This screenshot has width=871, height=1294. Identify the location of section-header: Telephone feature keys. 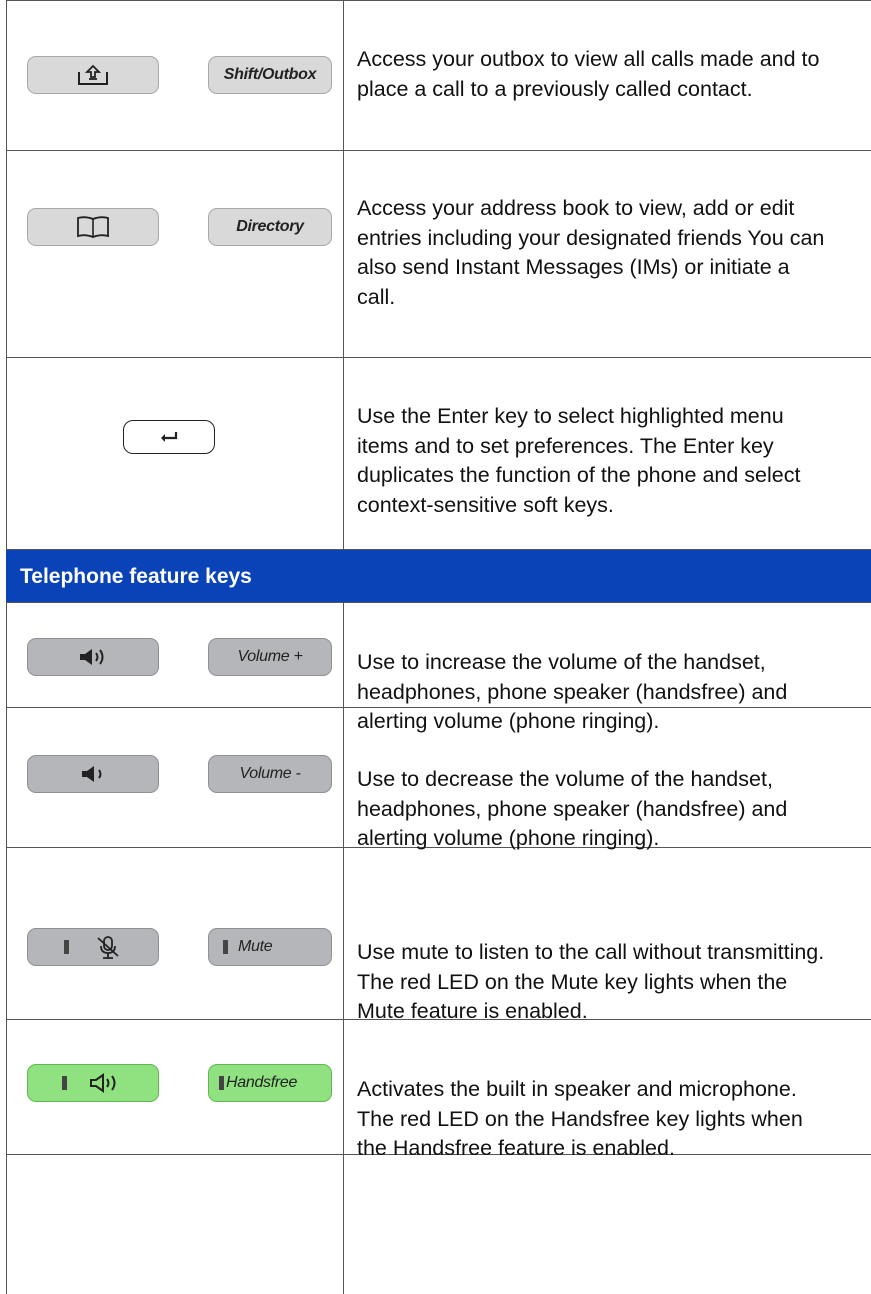
(438, 576).